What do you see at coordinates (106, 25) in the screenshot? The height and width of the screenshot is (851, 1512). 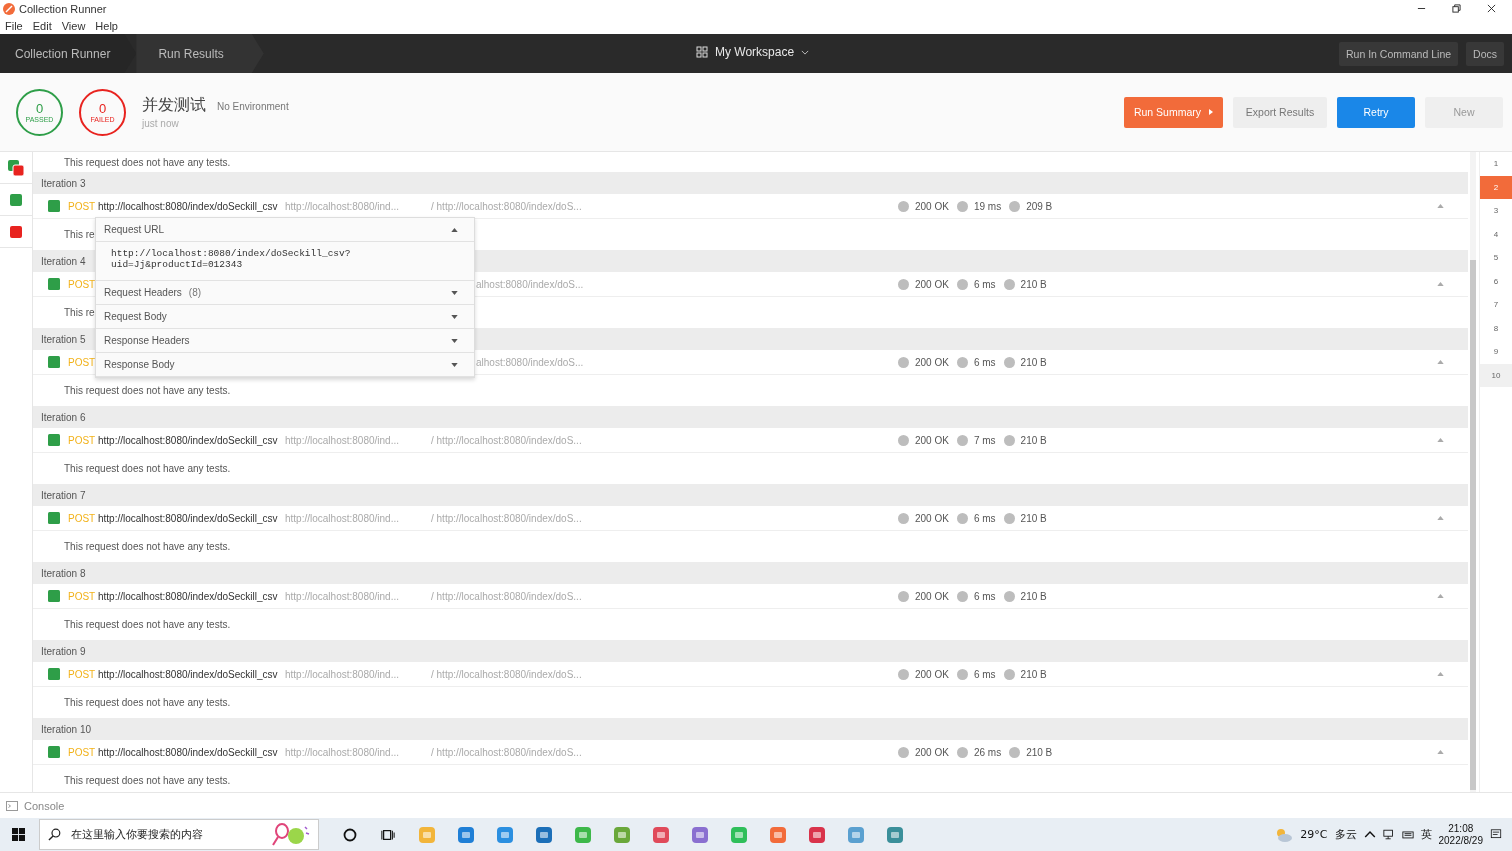 I see `menu-item: Help` at bounding box center [106, 25].